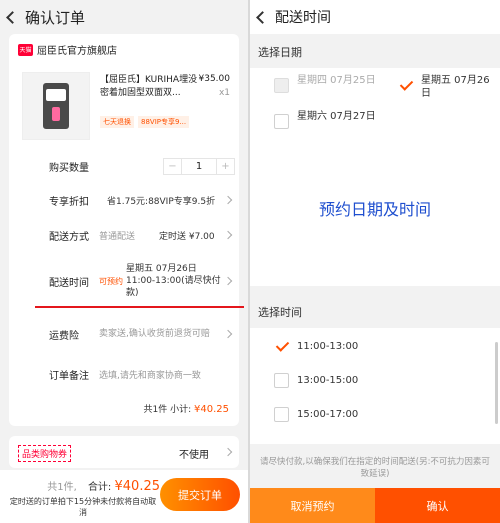 Image resolution: width=500 pixels, height=523 pixels. What do you see at coordinates (69, 237) in the screenshot?
I see `shipping-label: 配送方式` at bounding box center [69, 237].